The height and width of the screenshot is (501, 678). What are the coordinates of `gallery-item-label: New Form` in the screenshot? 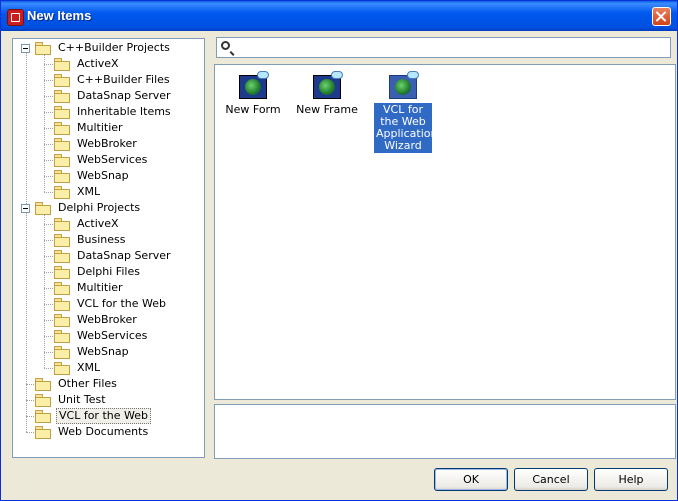 It's located at (253, 109).